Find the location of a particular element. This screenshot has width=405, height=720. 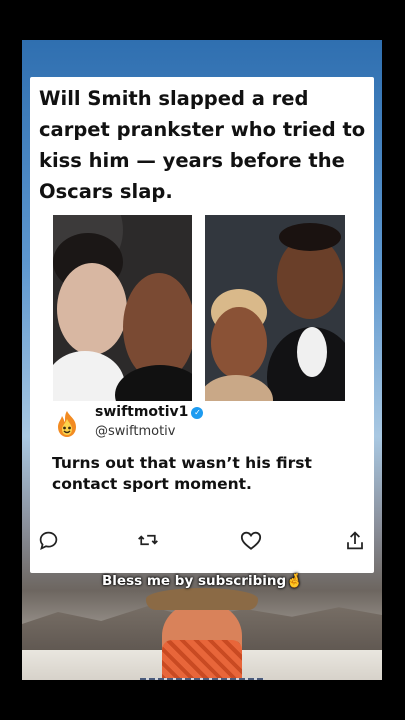

hair-shape is located at coordinates (310, 237).